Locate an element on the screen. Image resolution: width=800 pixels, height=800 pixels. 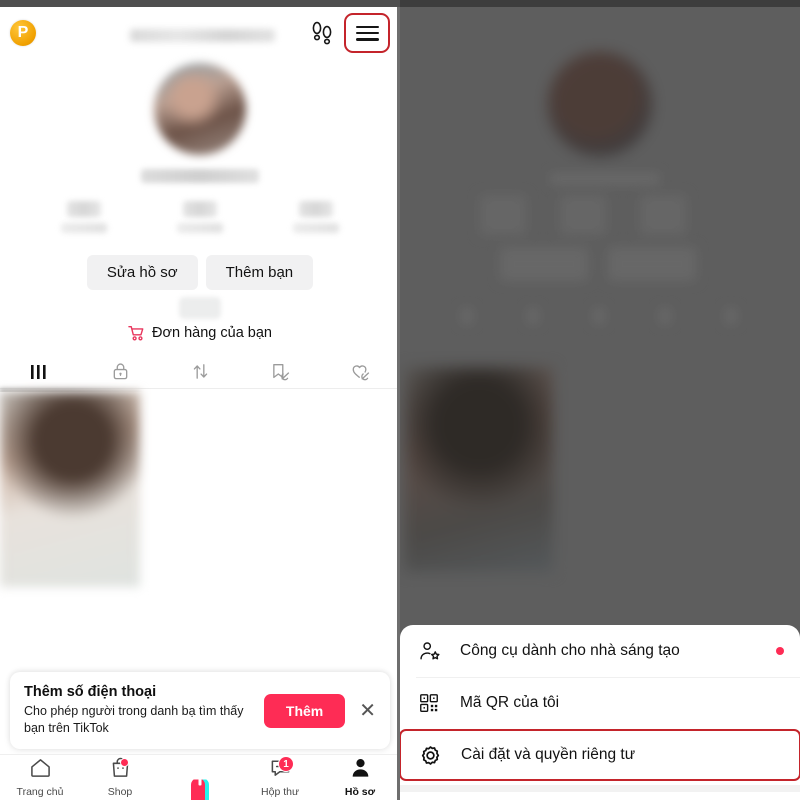
top-strip is located at coordinates (400, 3).